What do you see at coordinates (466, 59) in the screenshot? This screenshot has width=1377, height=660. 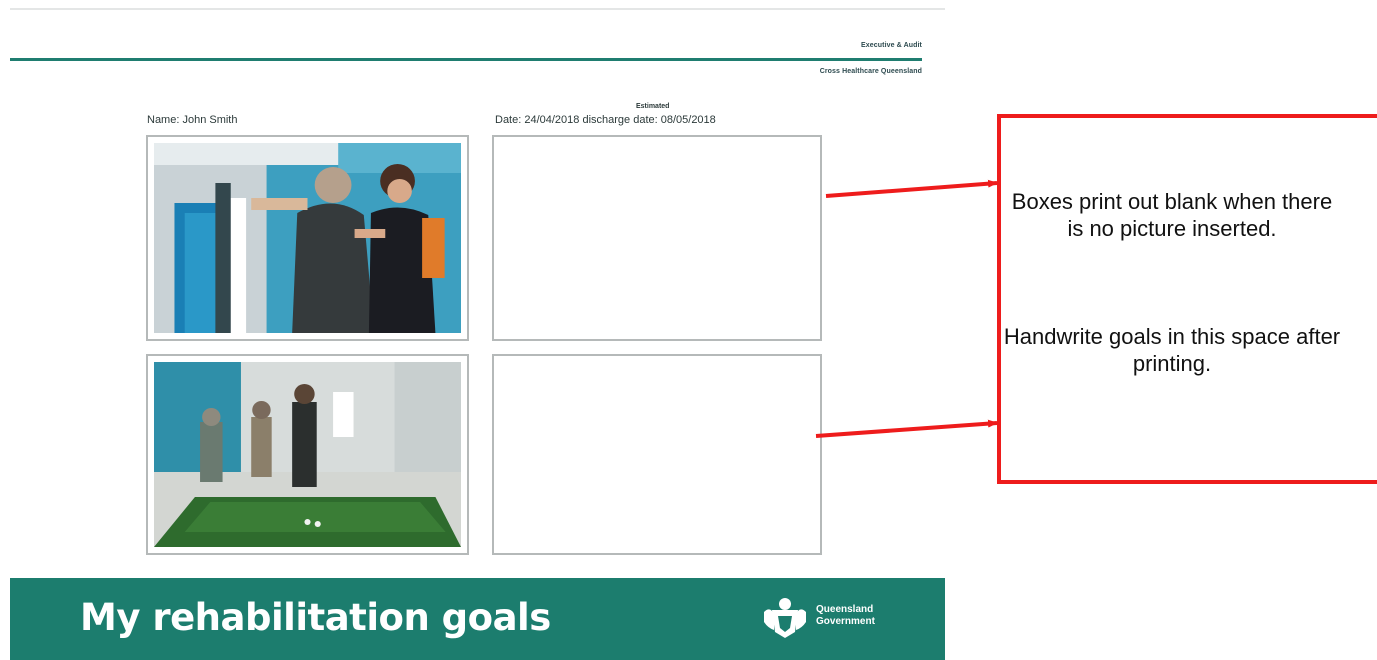 I see `header-rule` at bounding box center [466, 59].